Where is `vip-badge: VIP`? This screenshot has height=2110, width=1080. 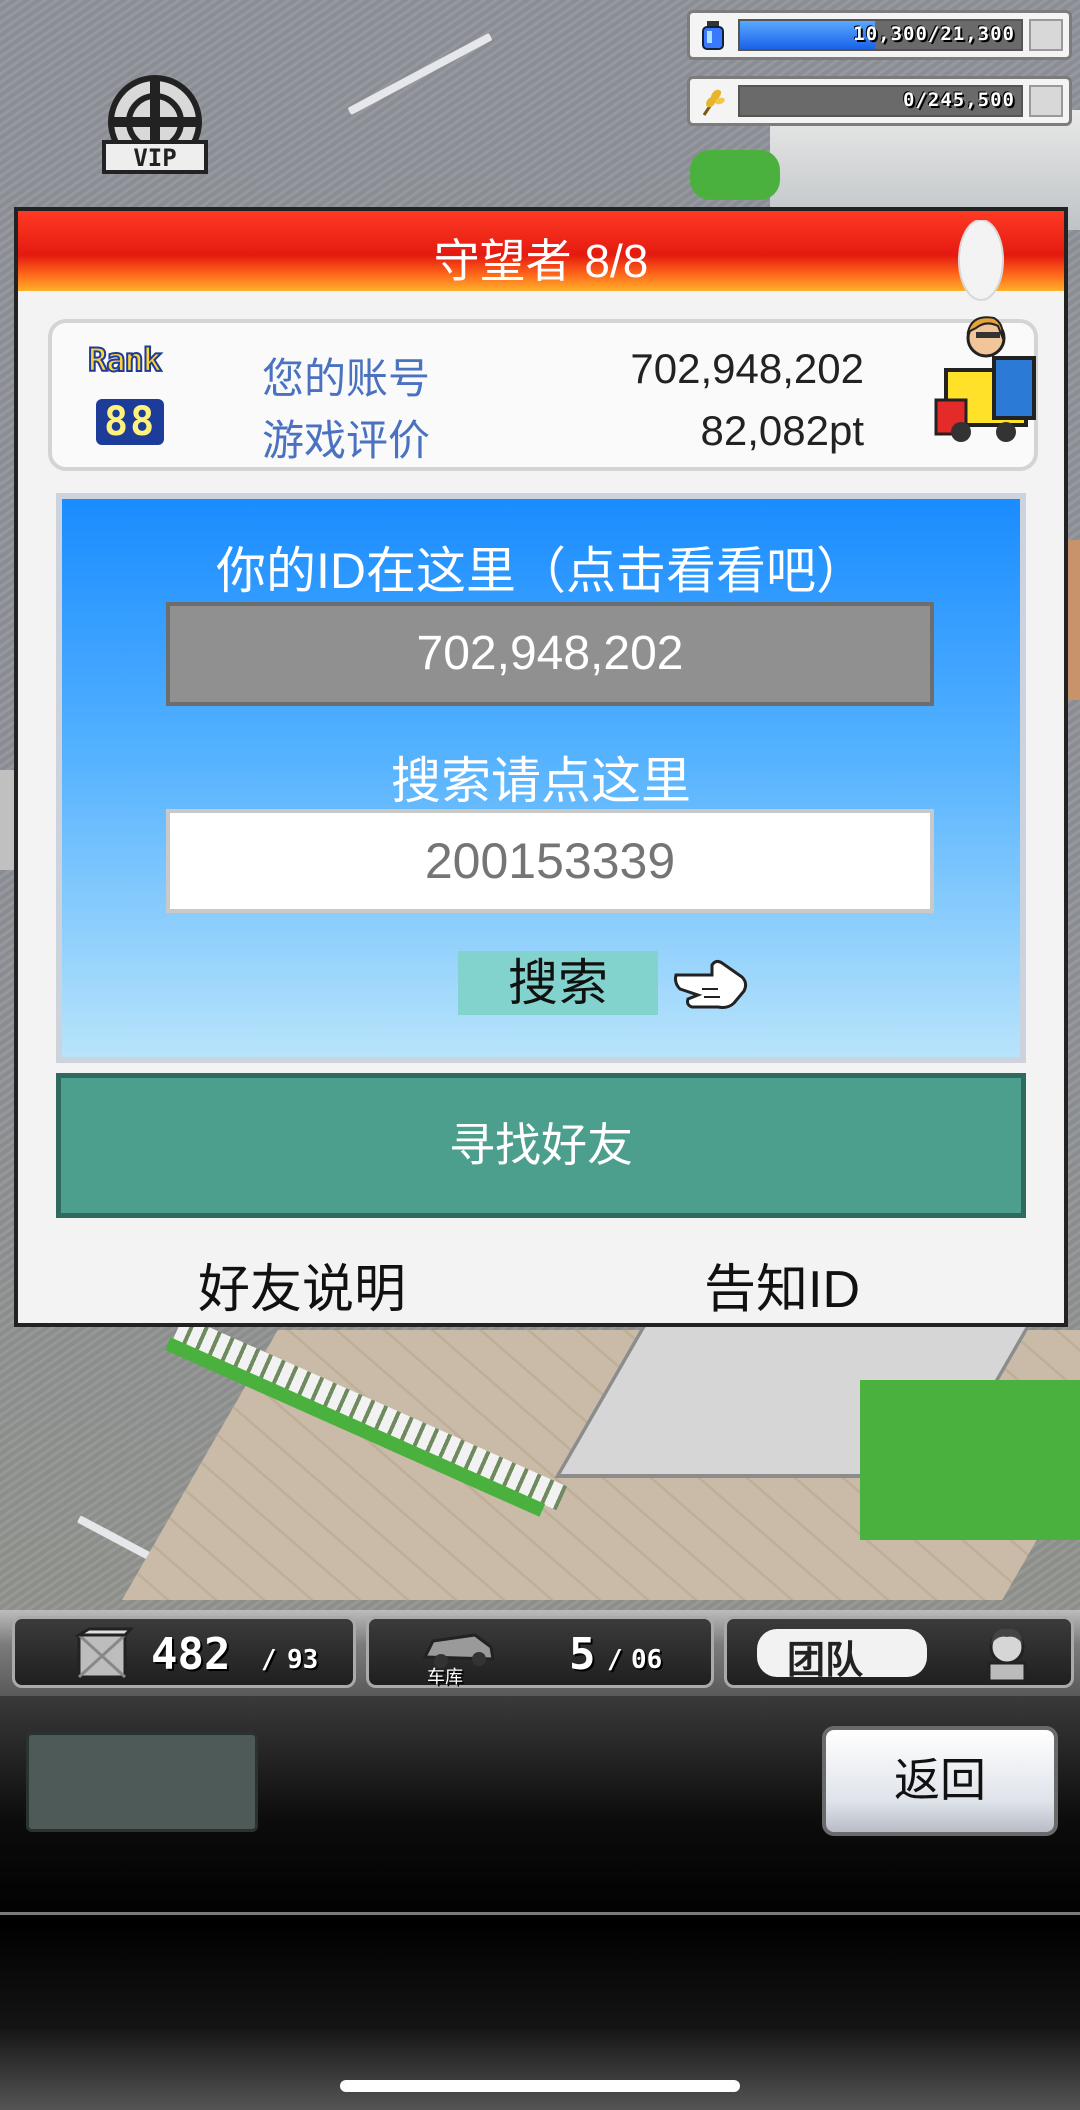
vip-badge: VIP is located at coordinates (155, 124).